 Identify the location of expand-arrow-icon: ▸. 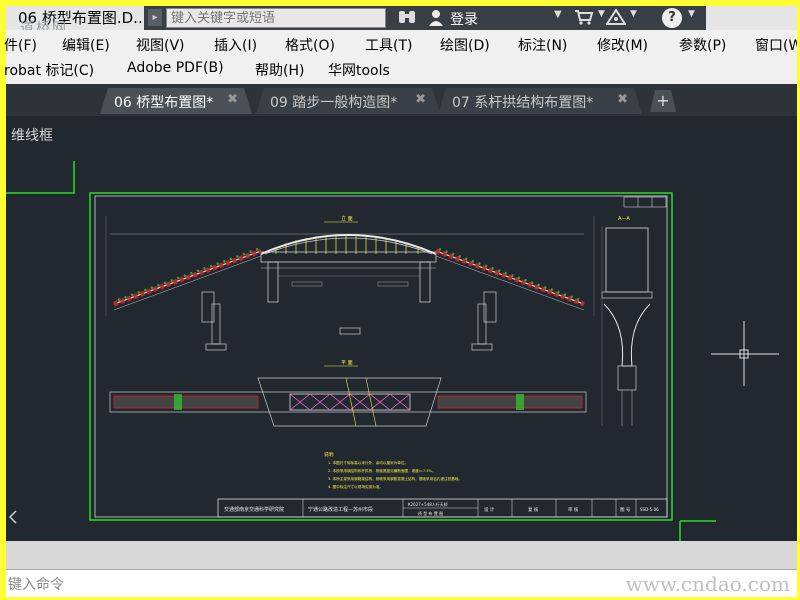
(155, 17).